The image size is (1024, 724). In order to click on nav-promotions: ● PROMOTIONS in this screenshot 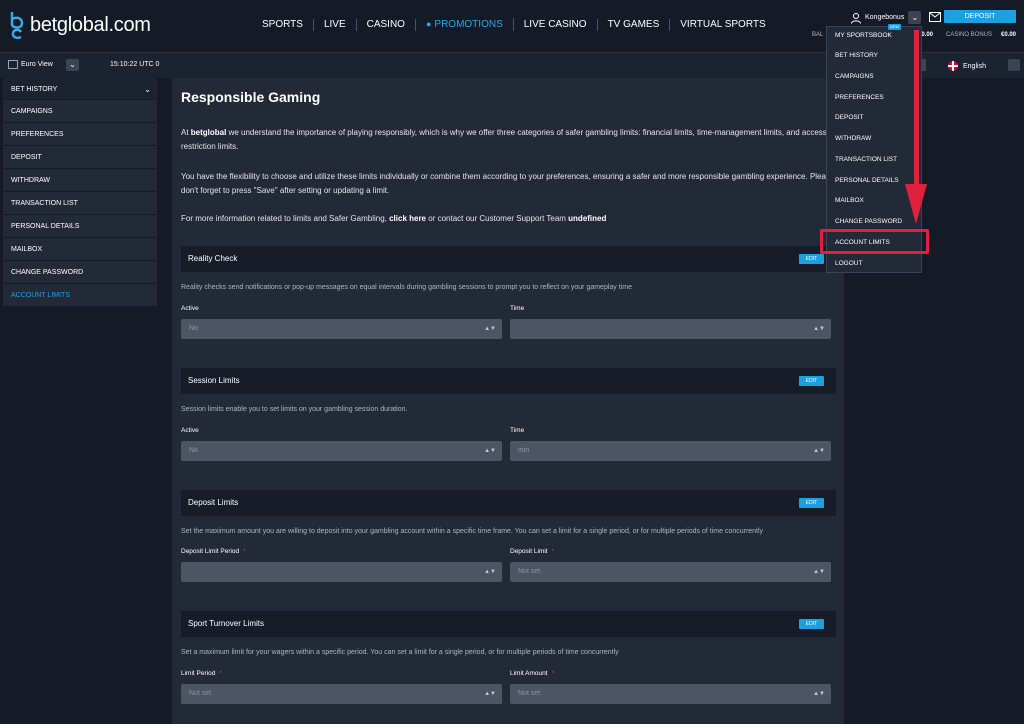, I will do `click(465, 24)`.